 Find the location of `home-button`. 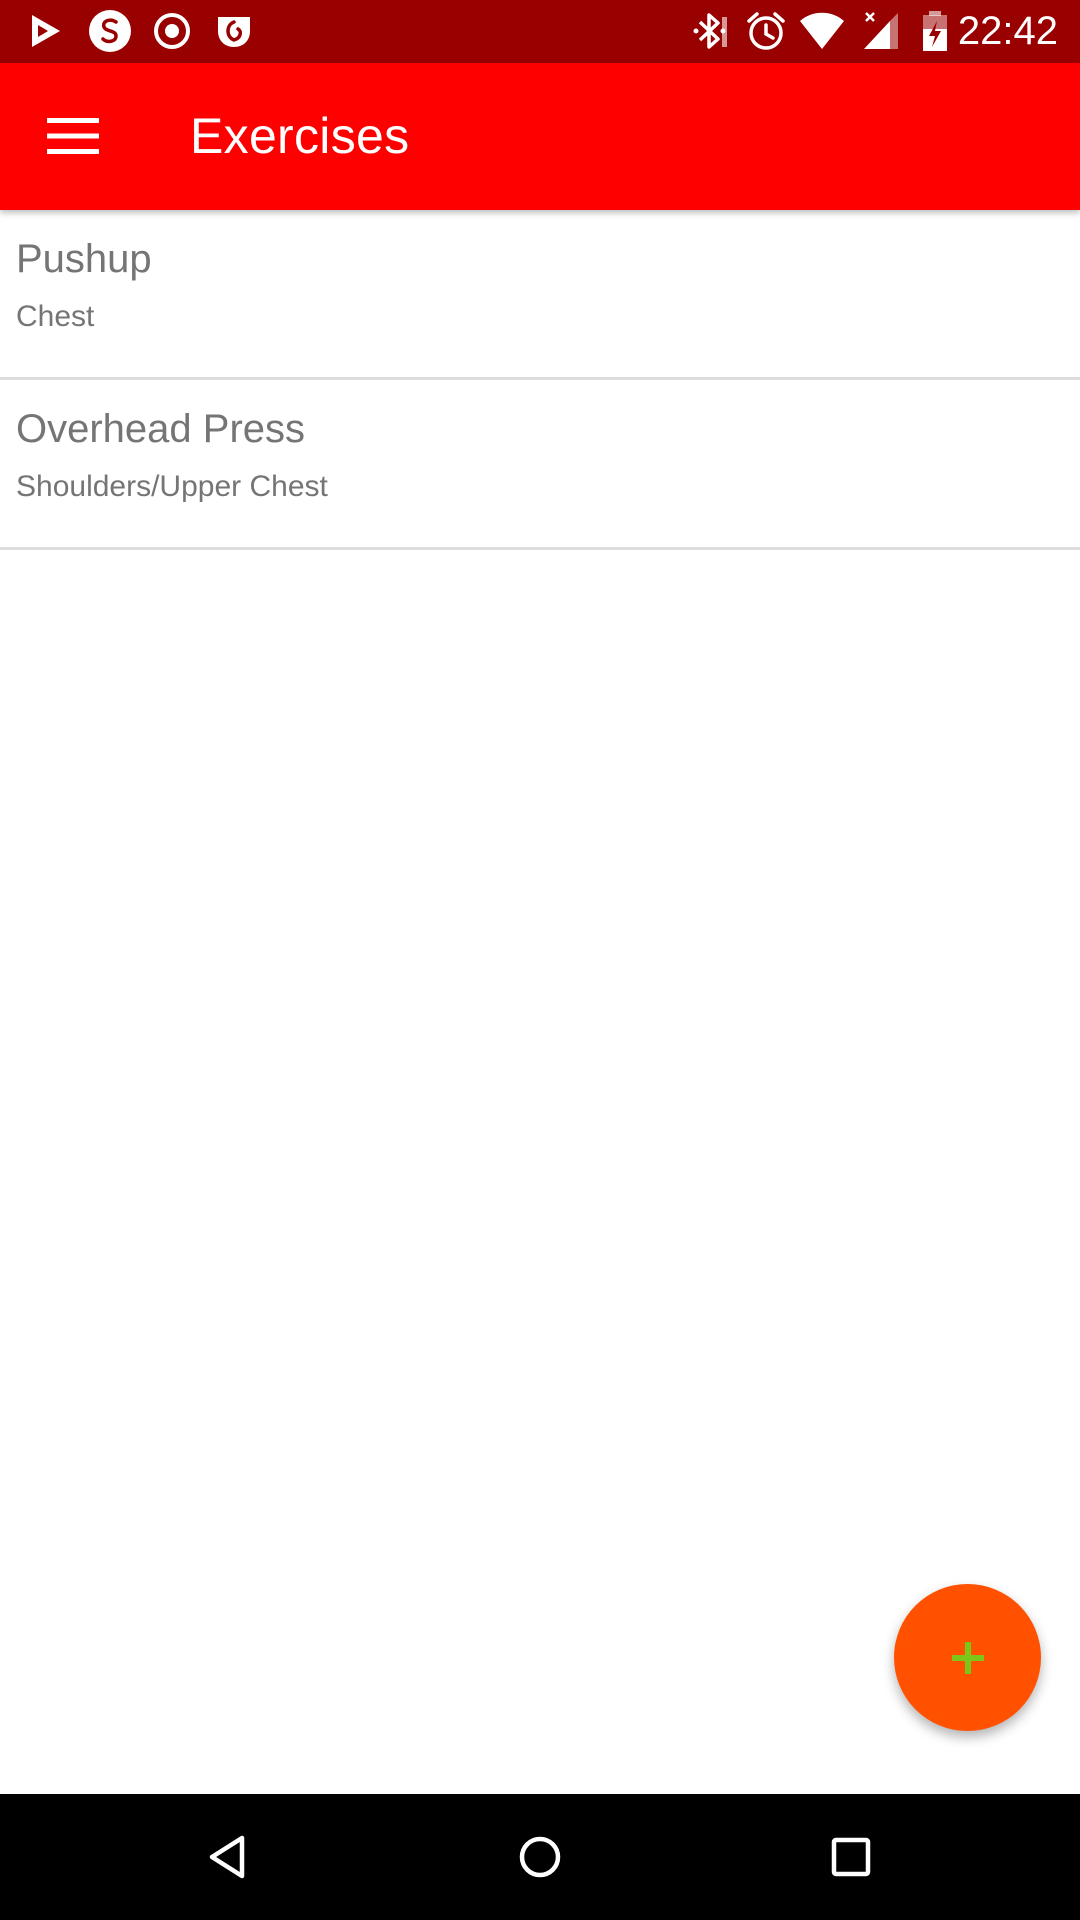

home-button is located at coordinates (540, 1857).